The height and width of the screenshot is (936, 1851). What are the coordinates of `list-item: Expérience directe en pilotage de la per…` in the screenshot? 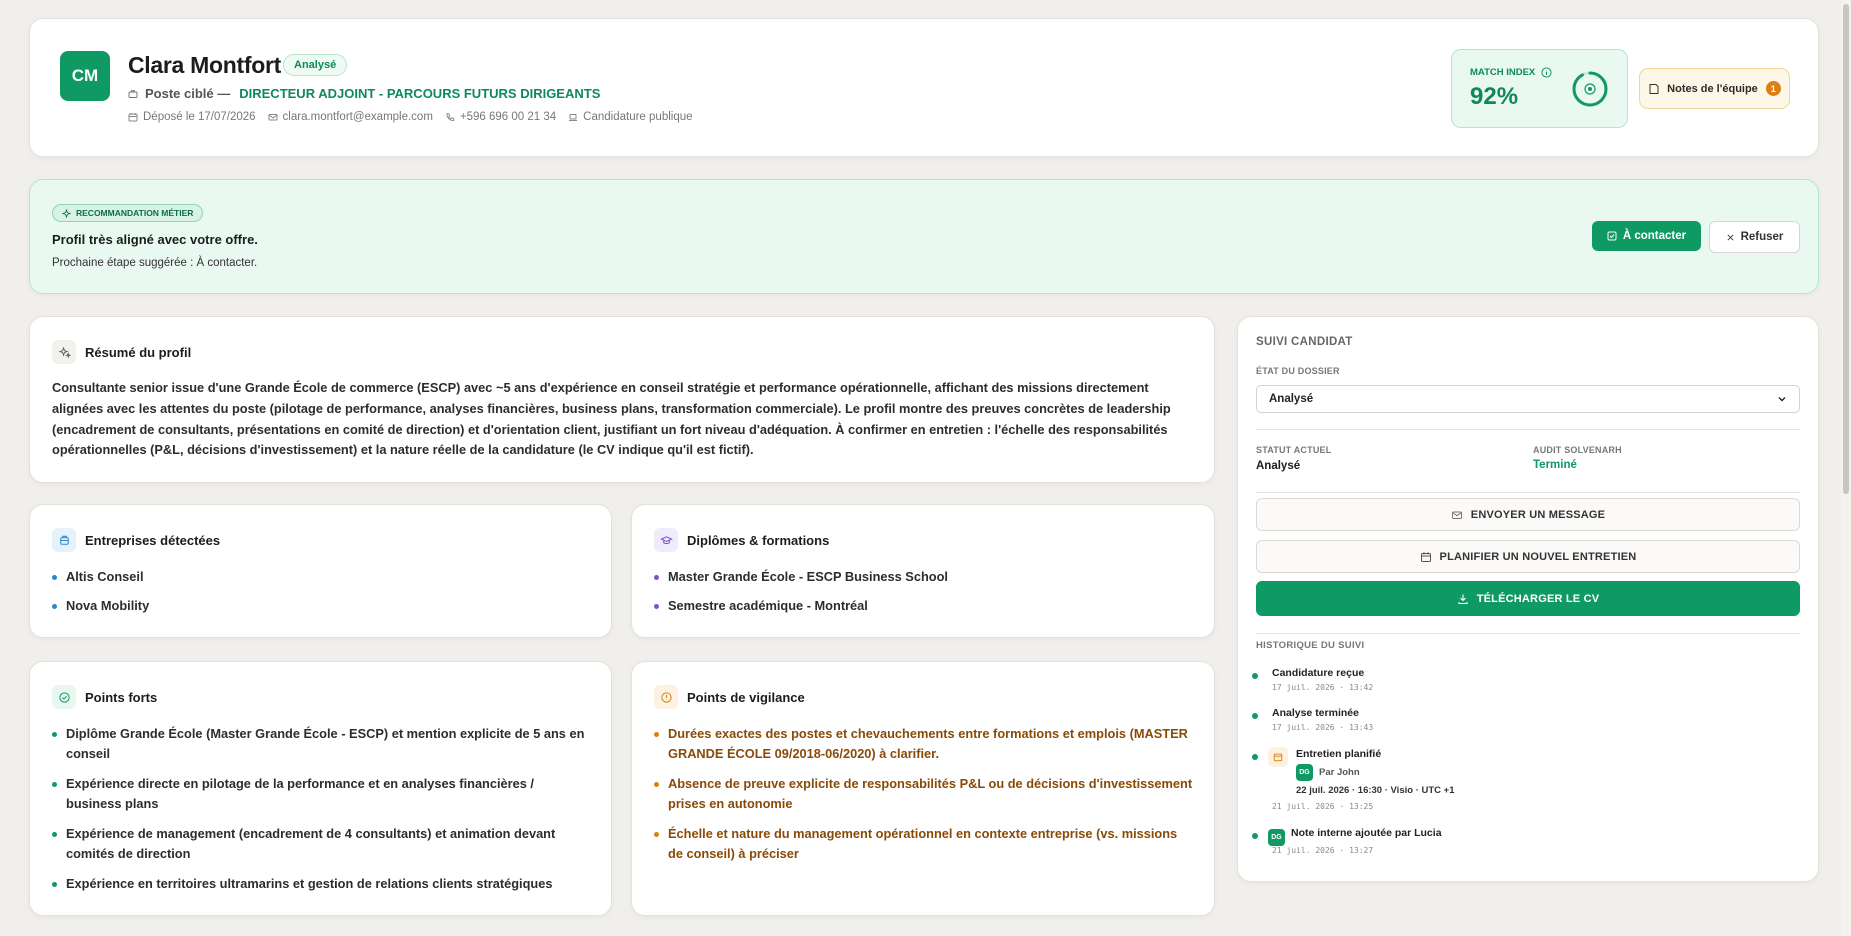 It's located at (322, 794).